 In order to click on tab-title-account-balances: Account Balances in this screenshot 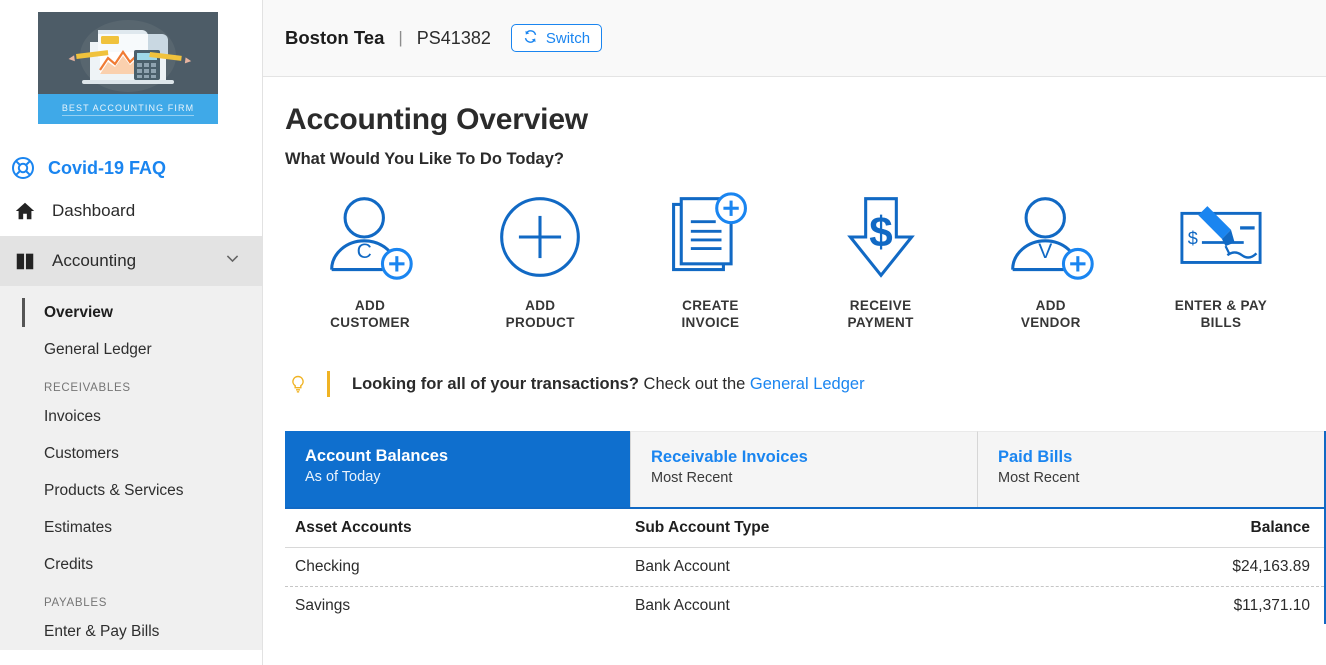, I will do `click(377, 456)`.